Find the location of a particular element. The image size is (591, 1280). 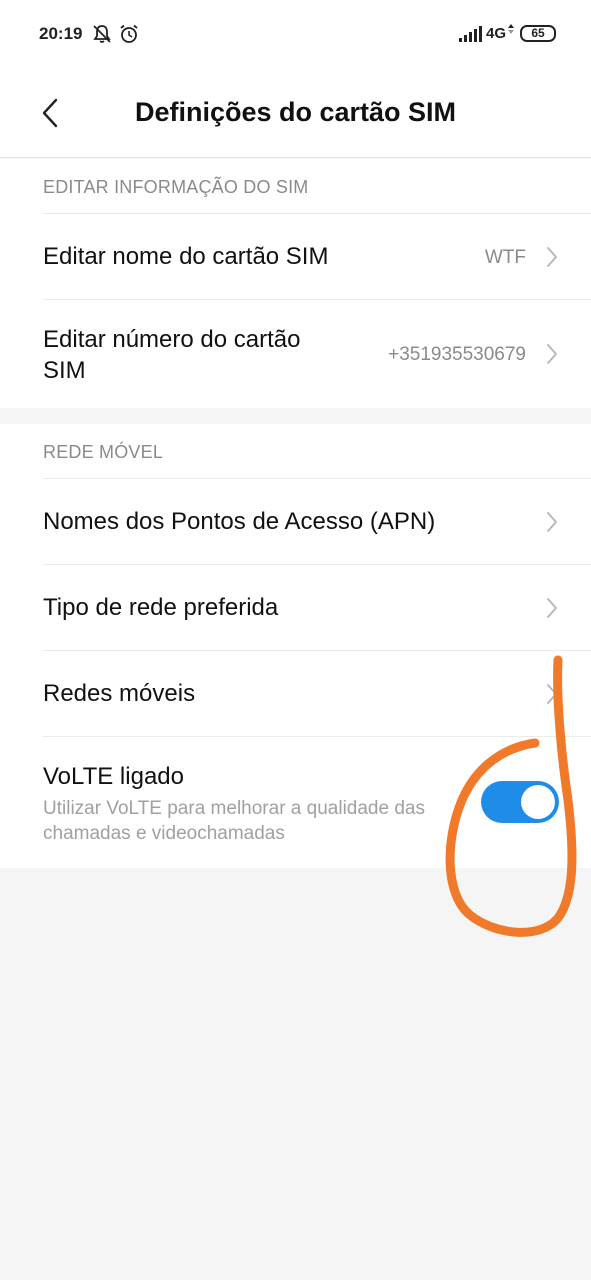

toggle-knob is located at coordinates (538, 802).